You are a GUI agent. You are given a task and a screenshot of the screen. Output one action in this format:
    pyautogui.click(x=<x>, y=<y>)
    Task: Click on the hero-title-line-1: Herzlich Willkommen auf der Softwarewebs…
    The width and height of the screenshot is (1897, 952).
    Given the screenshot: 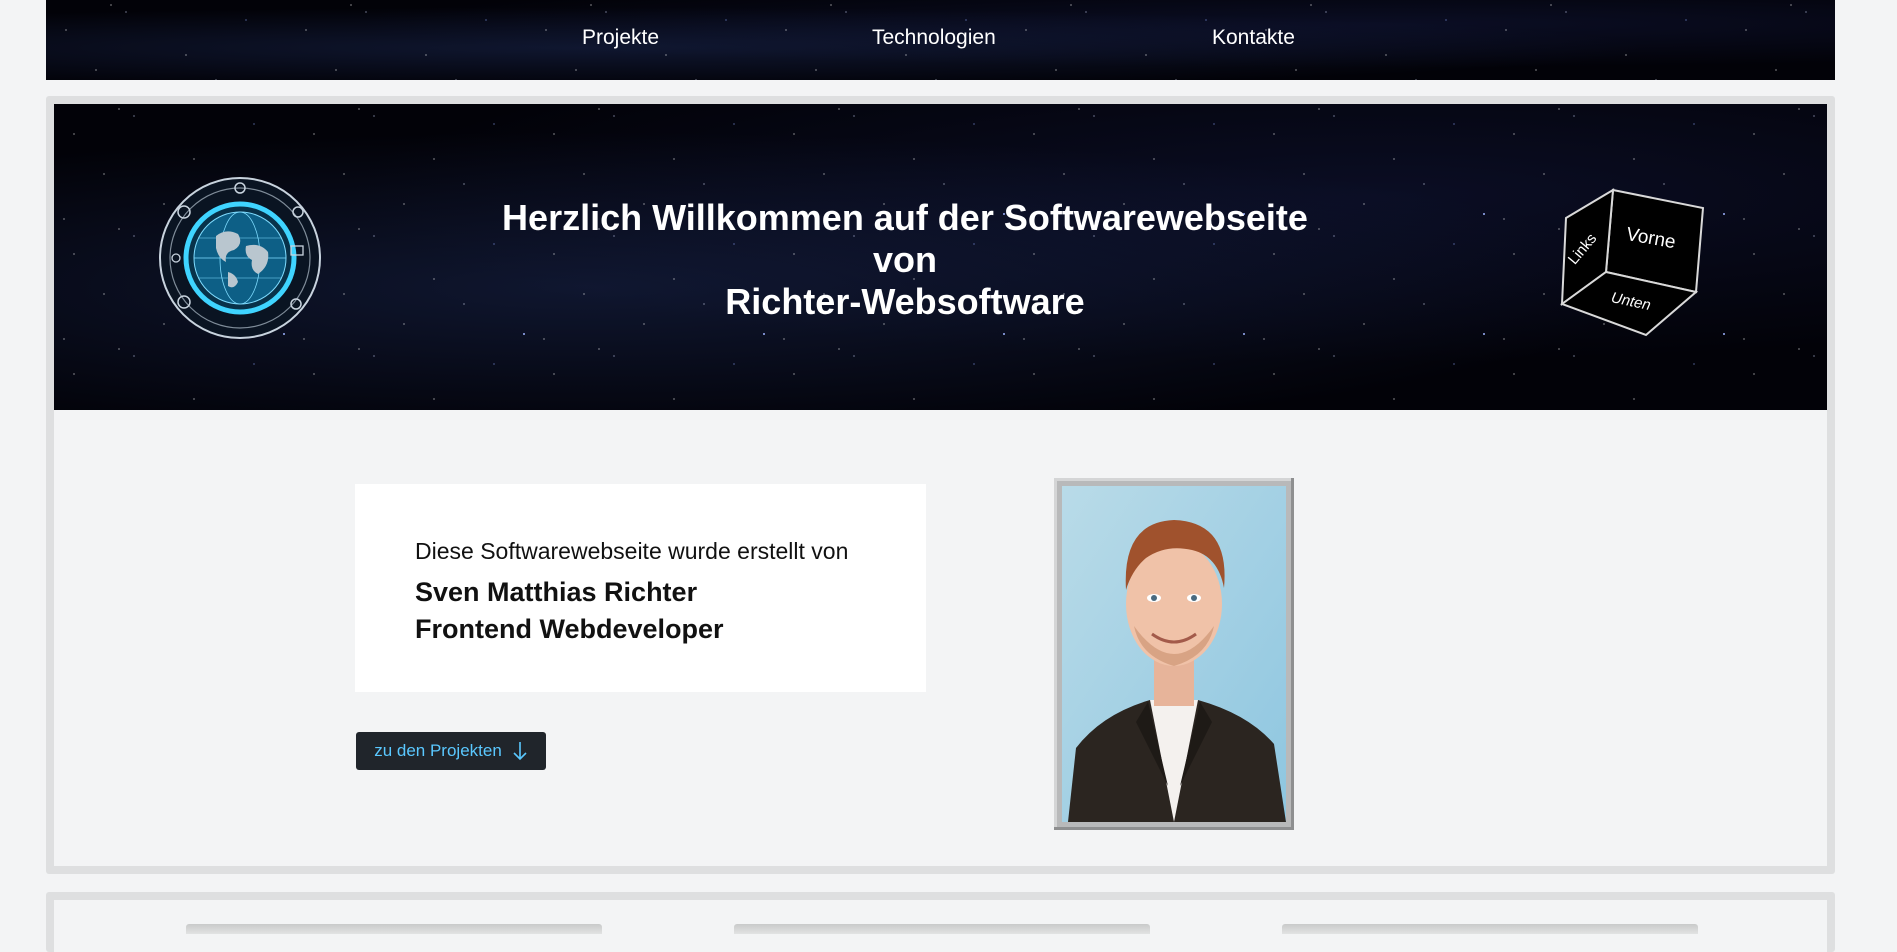 What is the action you would take?
    pyautogui.click(x=905, y=217)
    